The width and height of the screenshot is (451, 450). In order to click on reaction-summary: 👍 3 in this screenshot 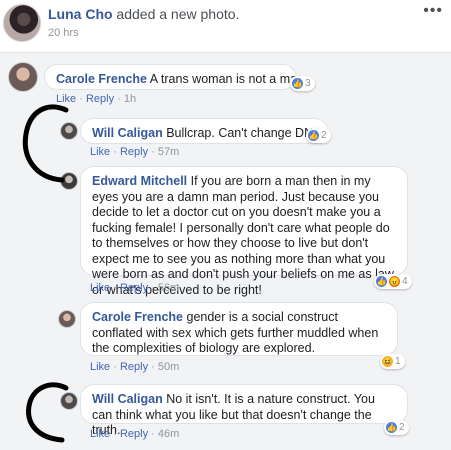, I will do `click(302, 83)`.